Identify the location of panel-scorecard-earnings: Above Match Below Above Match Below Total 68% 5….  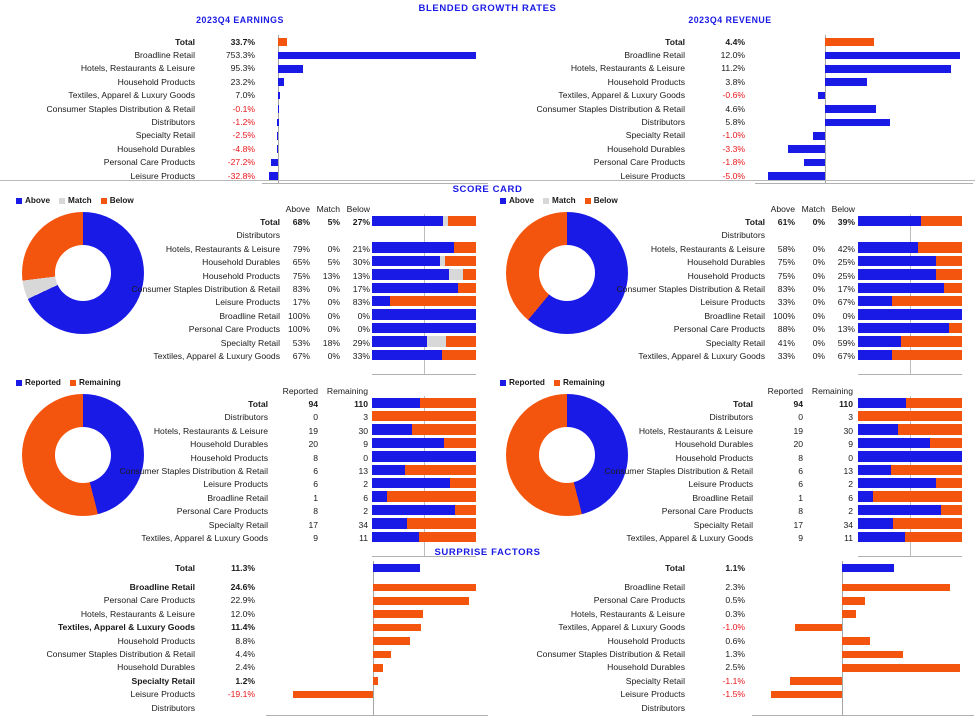
(245, 278).